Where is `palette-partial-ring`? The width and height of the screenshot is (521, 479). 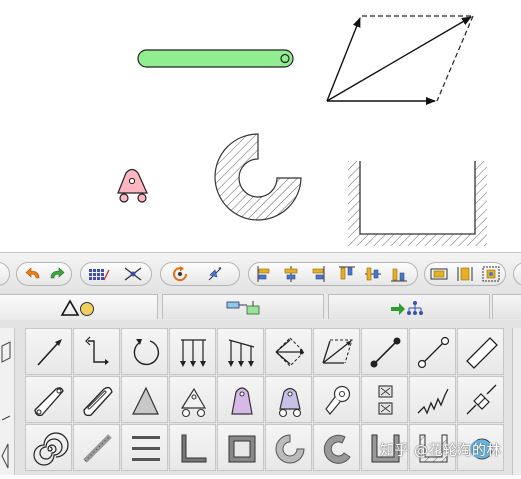
palette-partial-ring is located at coordinates (288, 447).